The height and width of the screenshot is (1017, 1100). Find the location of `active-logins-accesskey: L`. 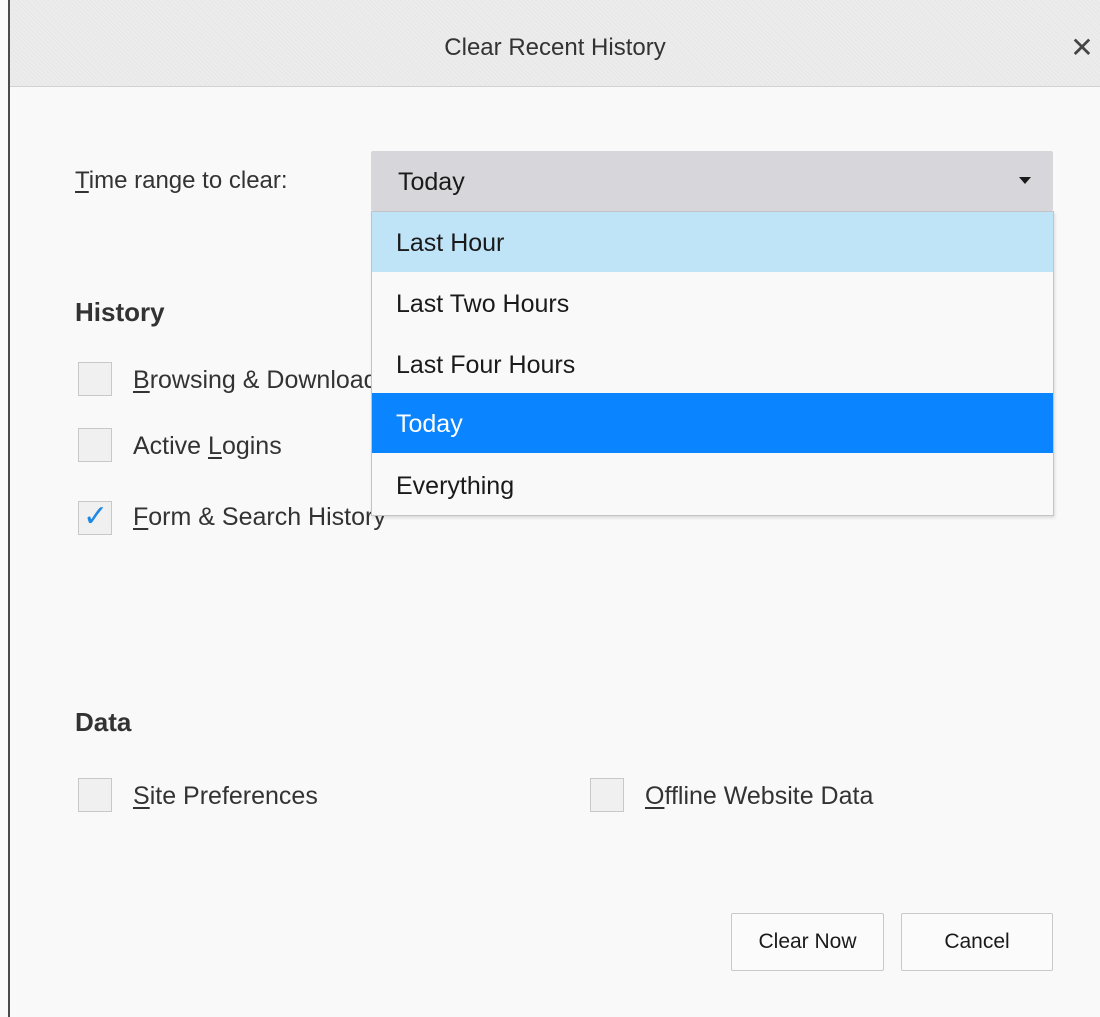

active-logins-accesskey: L is located at coordinates (215, 446).